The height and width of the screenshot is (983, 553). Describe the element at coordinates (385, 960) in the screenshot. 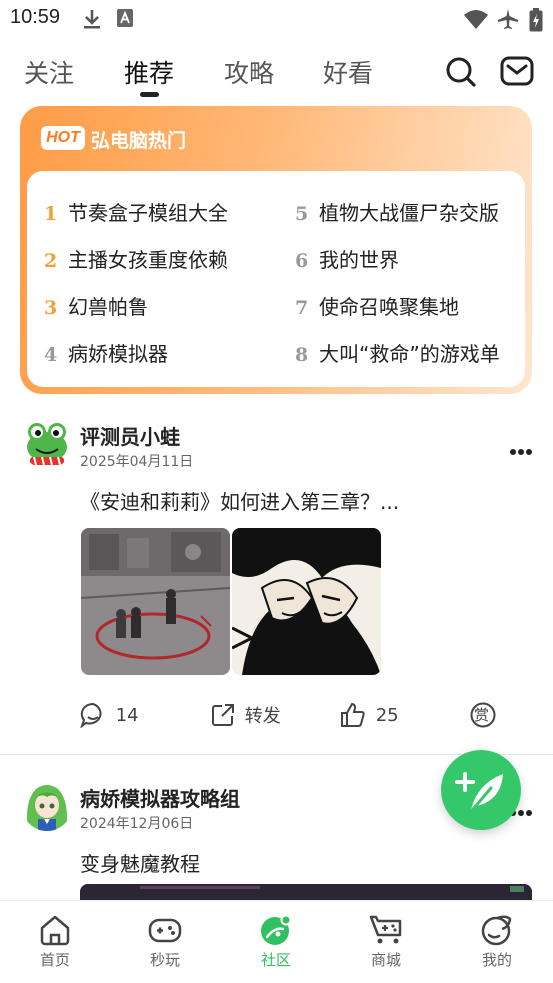

I see `nav-label: 商城` at that location.